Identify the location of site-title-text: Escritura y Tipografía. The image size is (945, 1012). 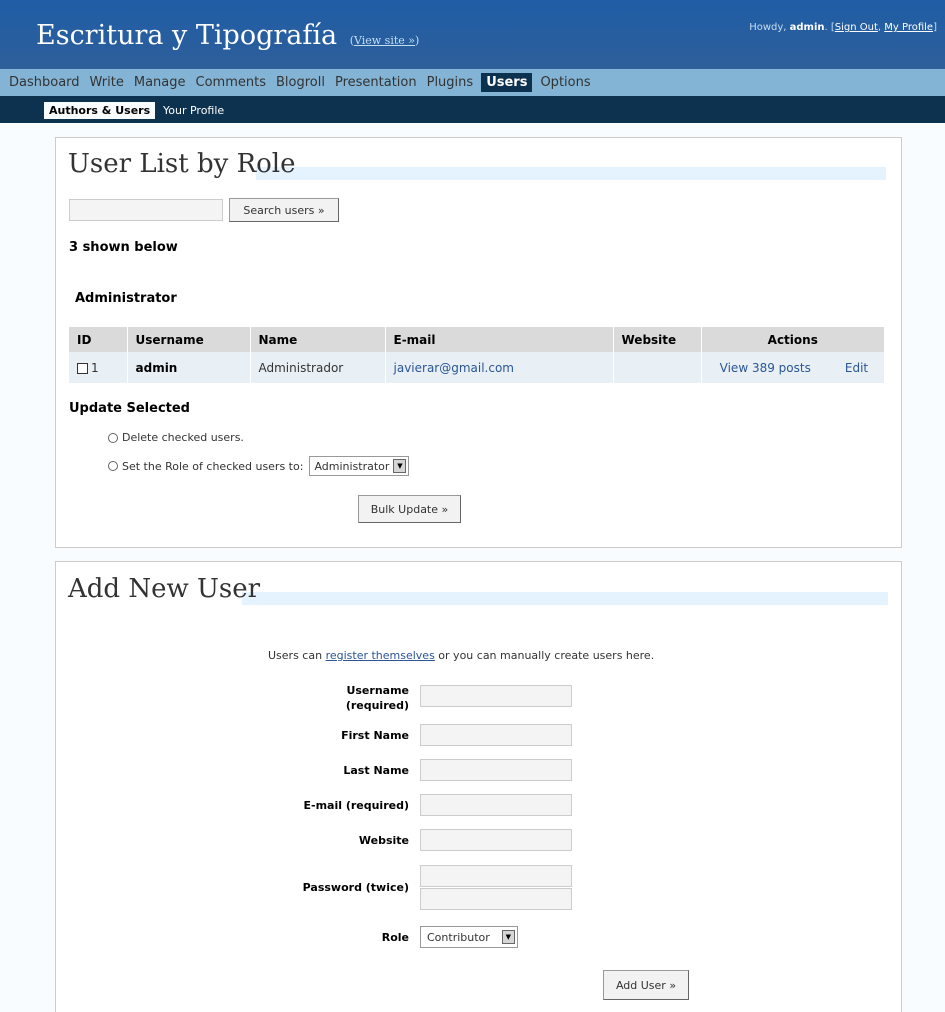
(187, 35).